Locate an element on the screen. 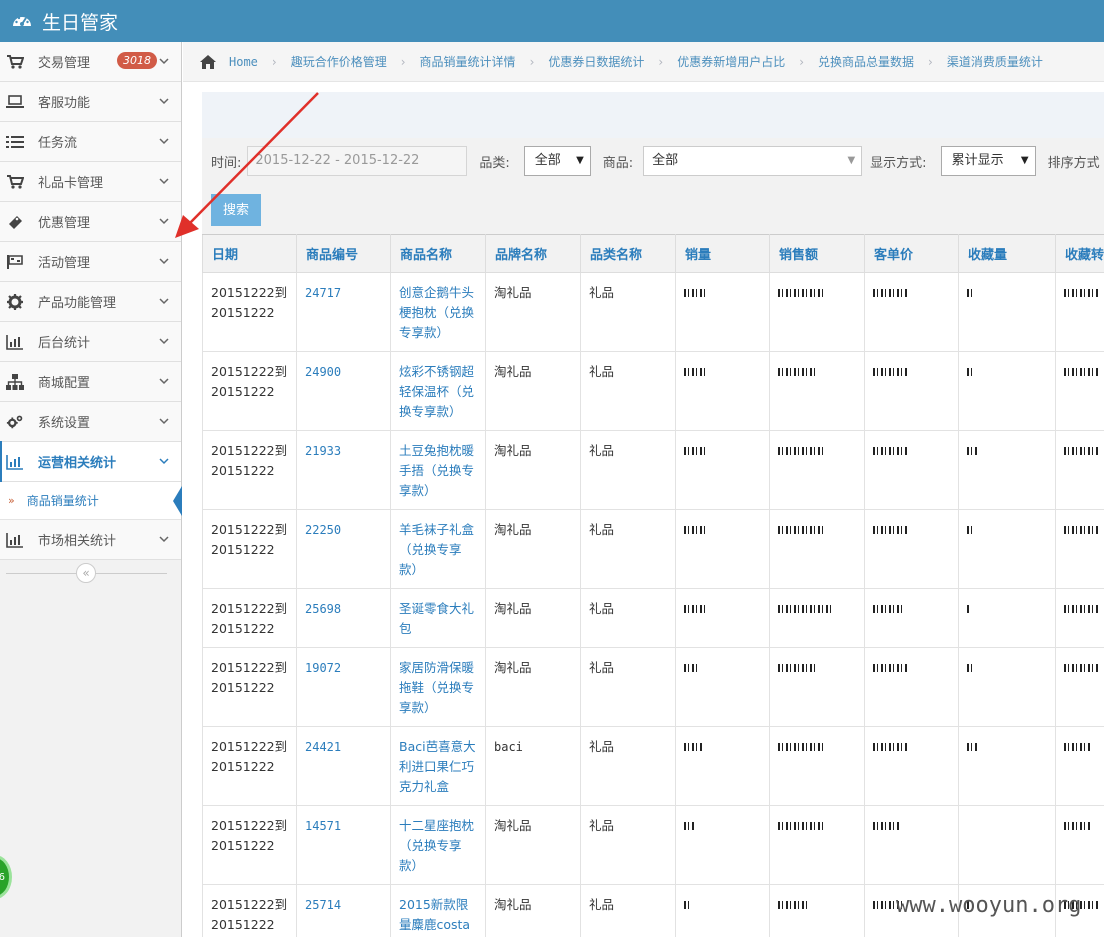  sidebar-subitem-label: 商品销量统计 is located at coordinates (62, 501).